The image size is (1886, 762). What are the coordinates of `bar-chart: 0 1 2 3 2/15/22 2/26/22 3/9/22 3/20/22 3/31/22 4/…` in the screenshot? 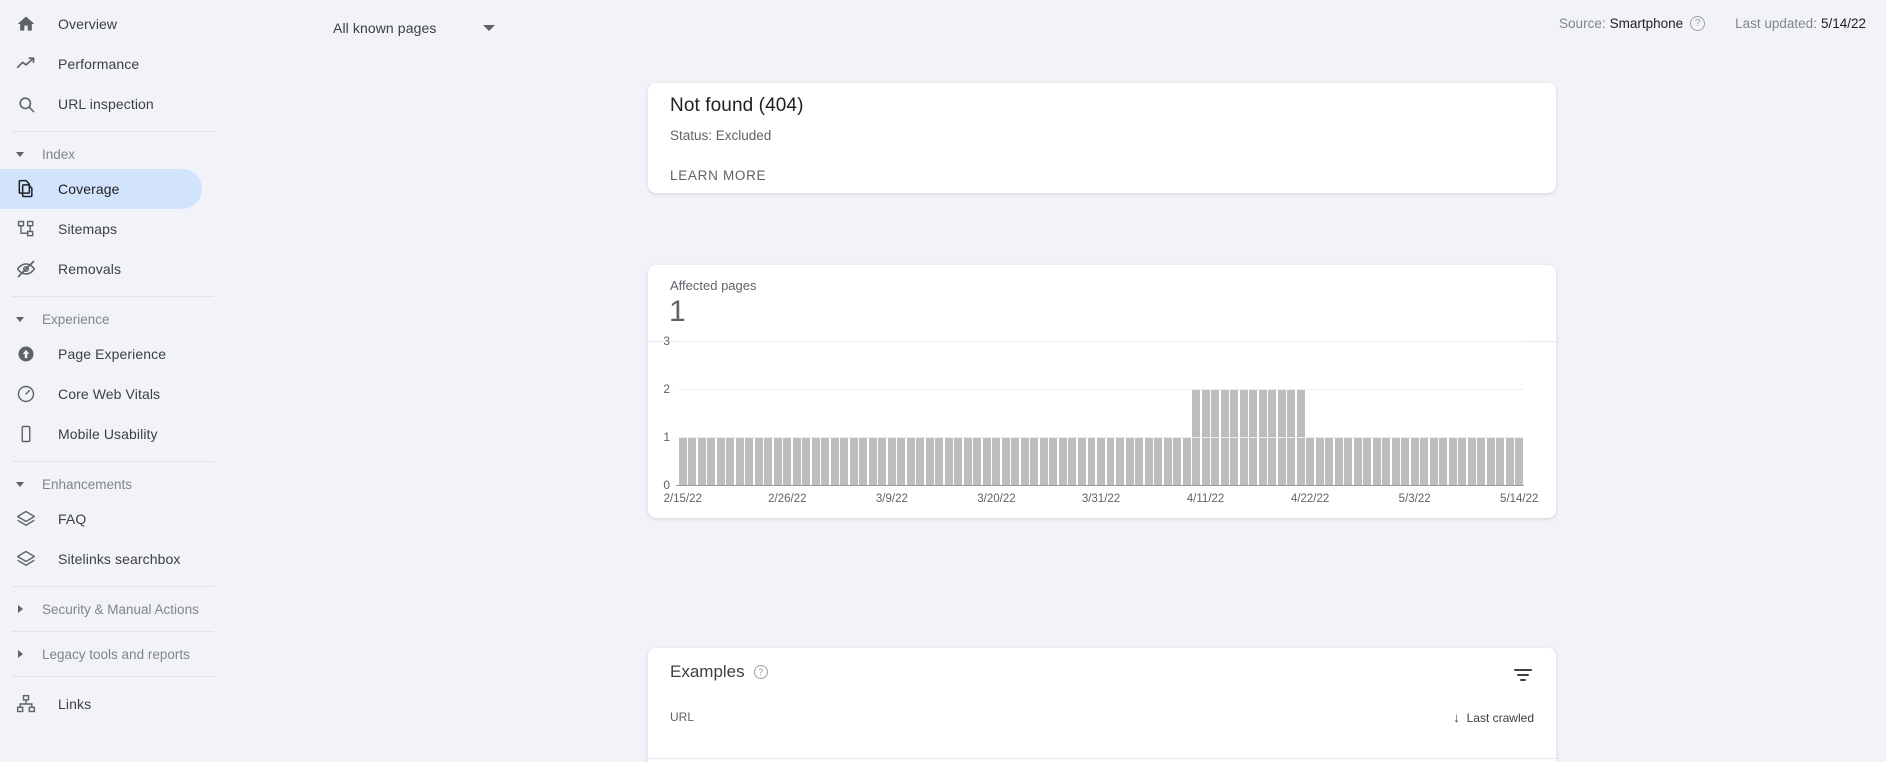 It's located at (1102, 426).